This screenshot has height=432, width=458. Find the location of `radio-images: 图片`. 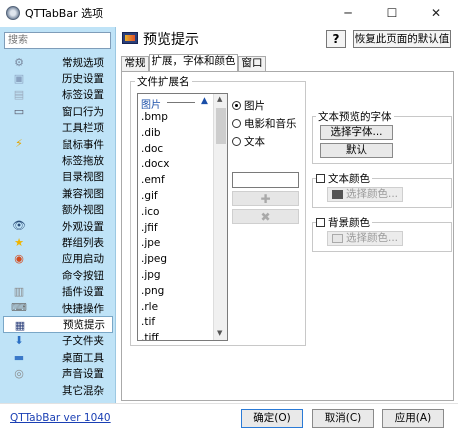

radio-images: 图片 is located at coordinates (248, 105).